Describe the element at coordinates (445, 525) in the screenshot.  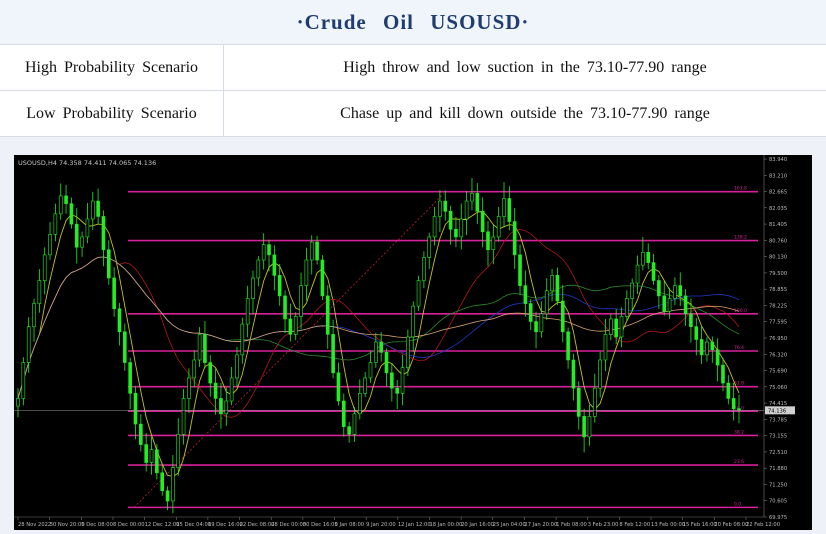
I see `x-tick-label: 18 Jan 00:00` at that location.